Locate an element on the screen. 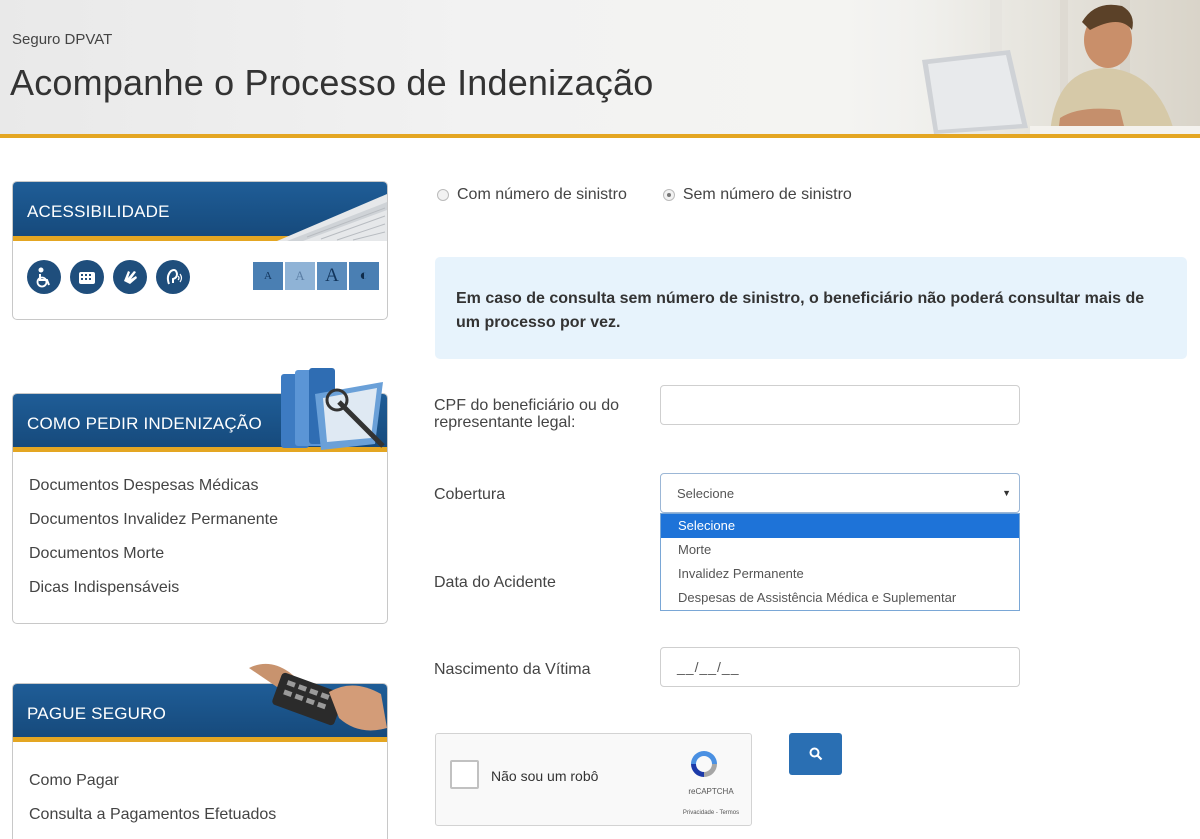 The image size is (1200, 839). link-dicas-indispensaveis: Dicas Indispensáveis is located at coordinates (200, 588).